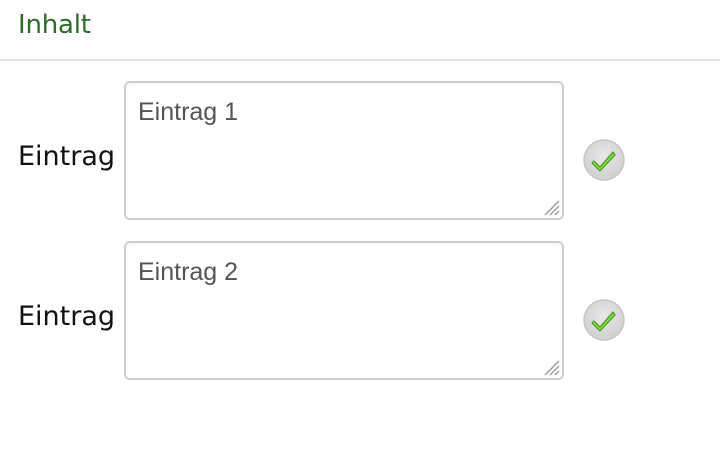 The image size is (720, 450). Describe the element at coordinates (188, 272) in the screenshot. I see `entry-textarea-value: Eintrag 2` at that location.